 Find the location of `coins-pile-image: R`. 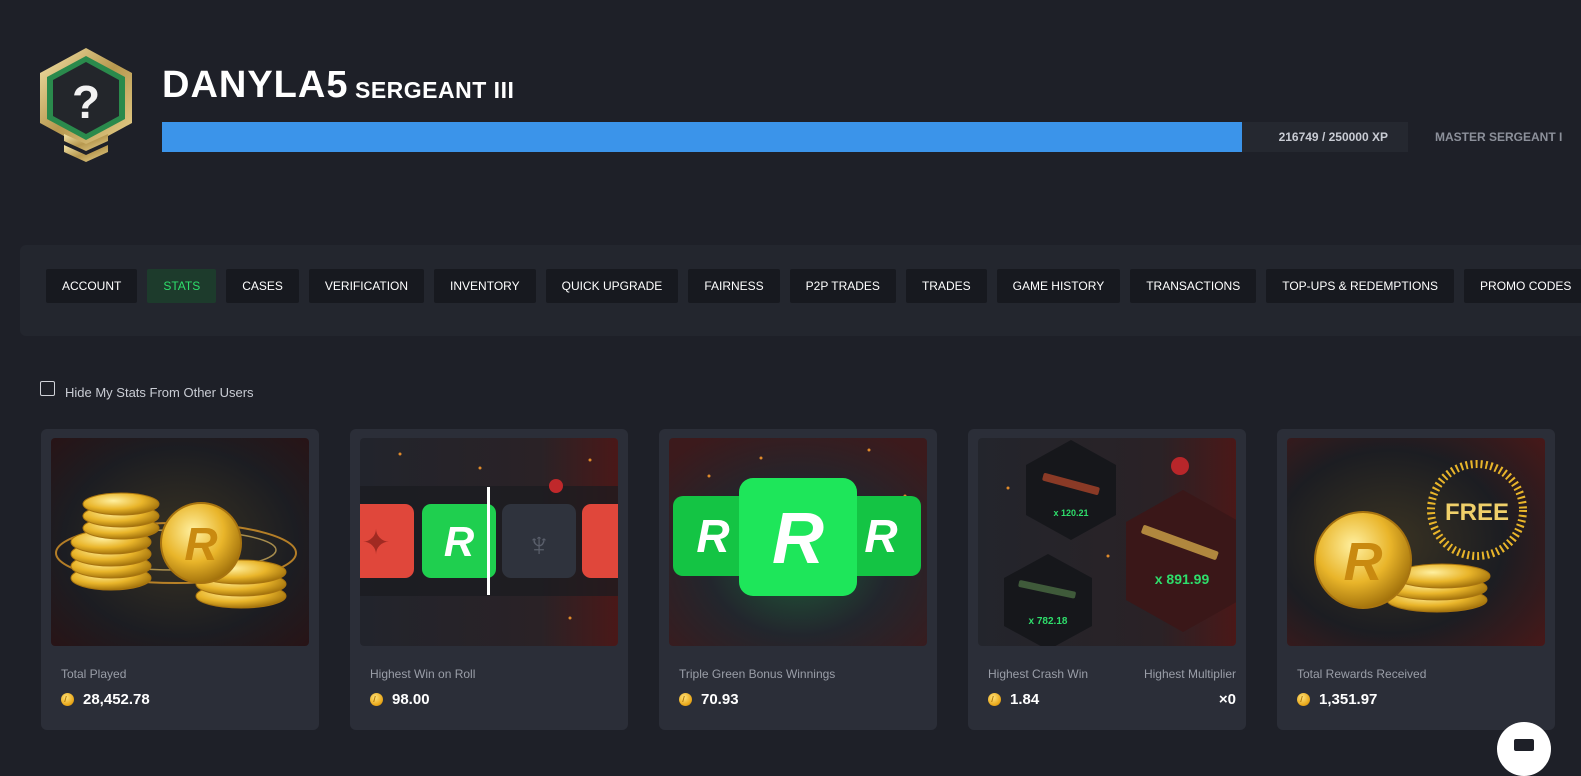

coins-pile-image: R is located at coordinates (180, 542).